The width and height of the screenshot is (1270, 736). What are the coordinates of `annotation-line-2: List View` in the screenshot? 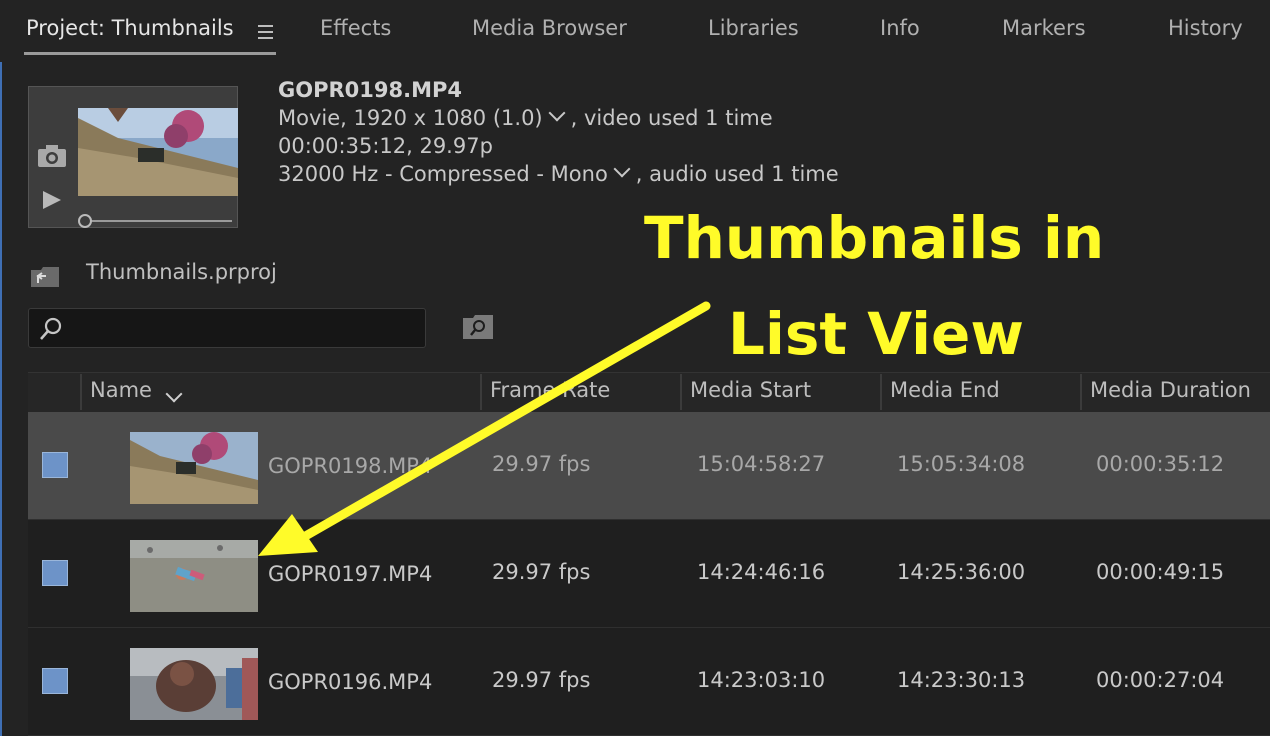 It's located at (876, 334).